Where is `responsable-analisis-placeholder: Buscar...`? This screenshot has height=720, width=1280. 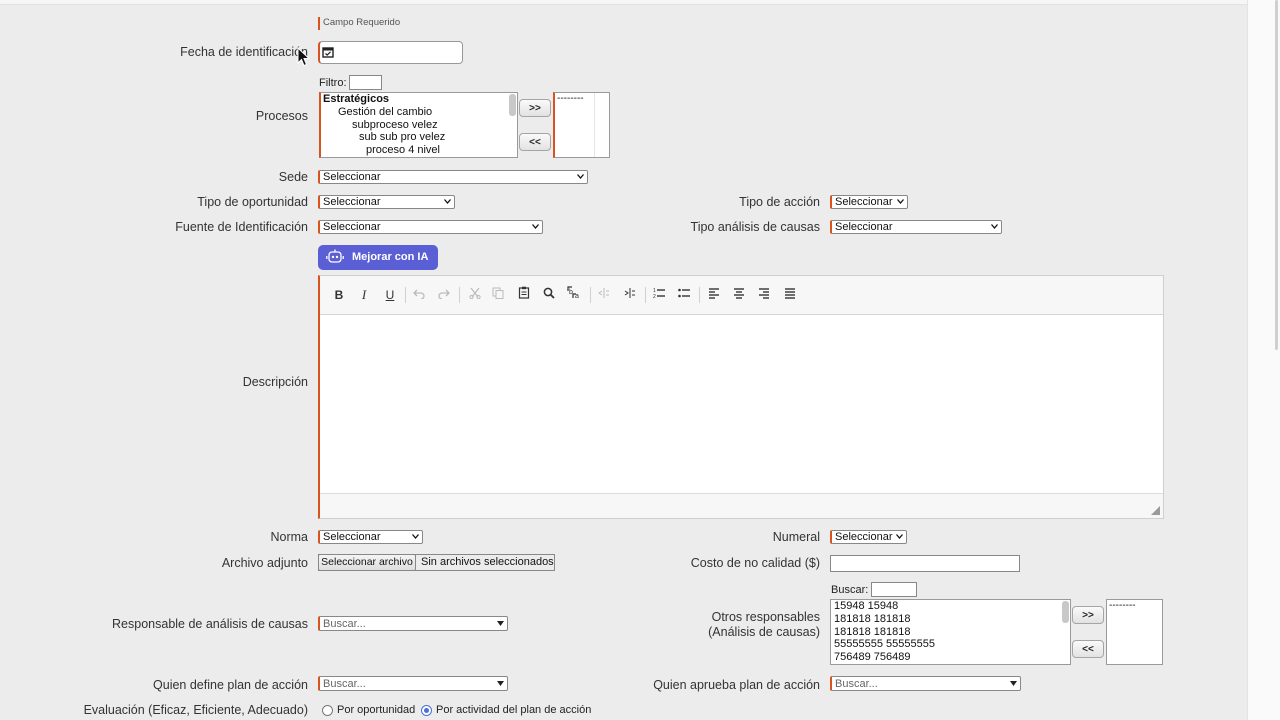
responsable-analisis-placeholder: Buscar... is located at coordinates (344, 624).